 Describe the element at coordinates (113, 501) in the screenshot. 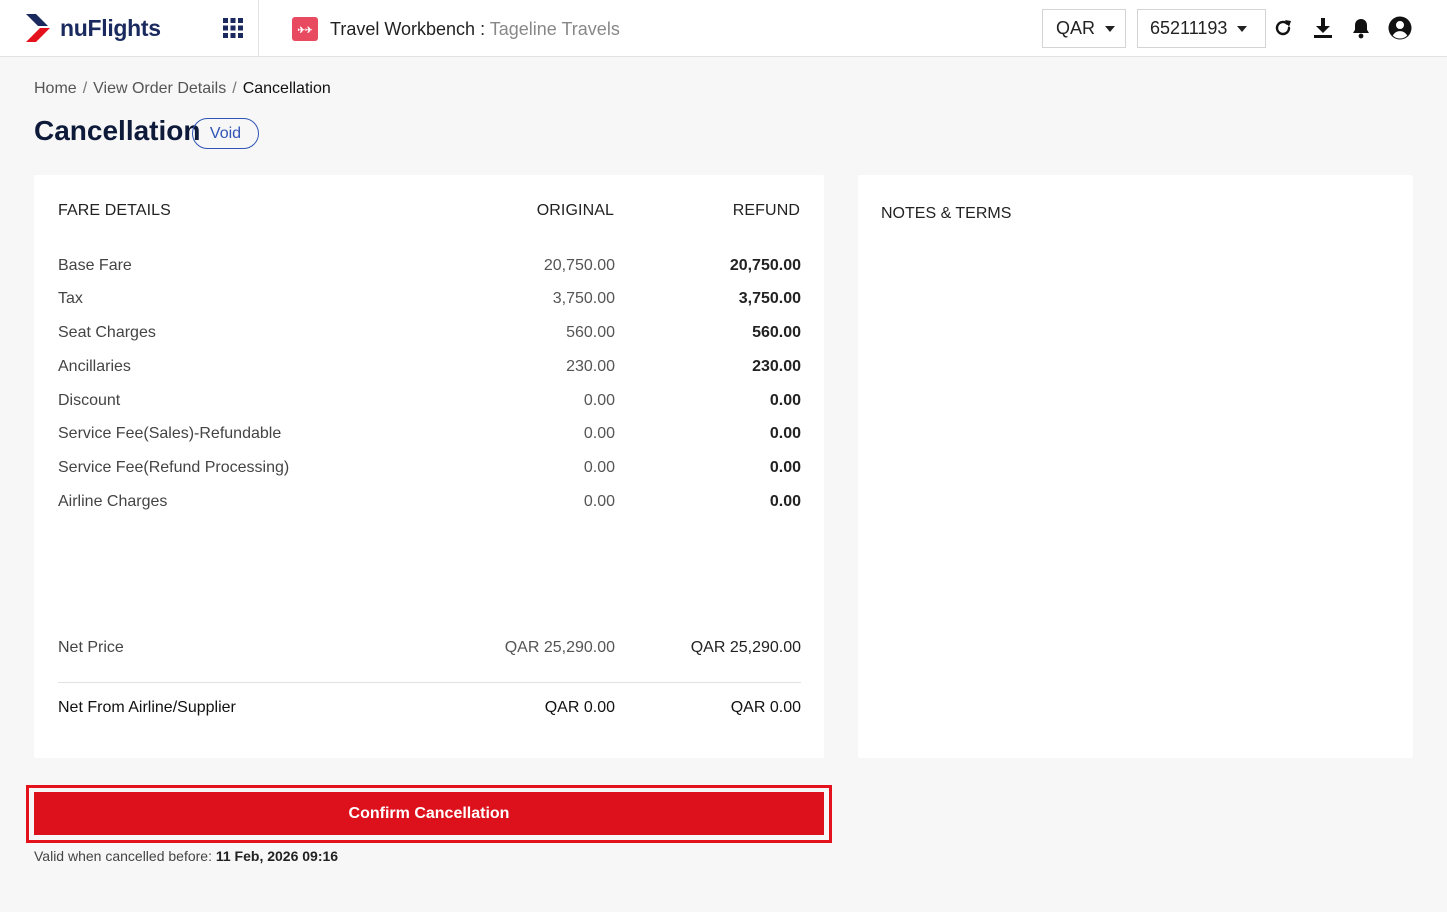

I see `fare-label: Airline Charges` at that location.